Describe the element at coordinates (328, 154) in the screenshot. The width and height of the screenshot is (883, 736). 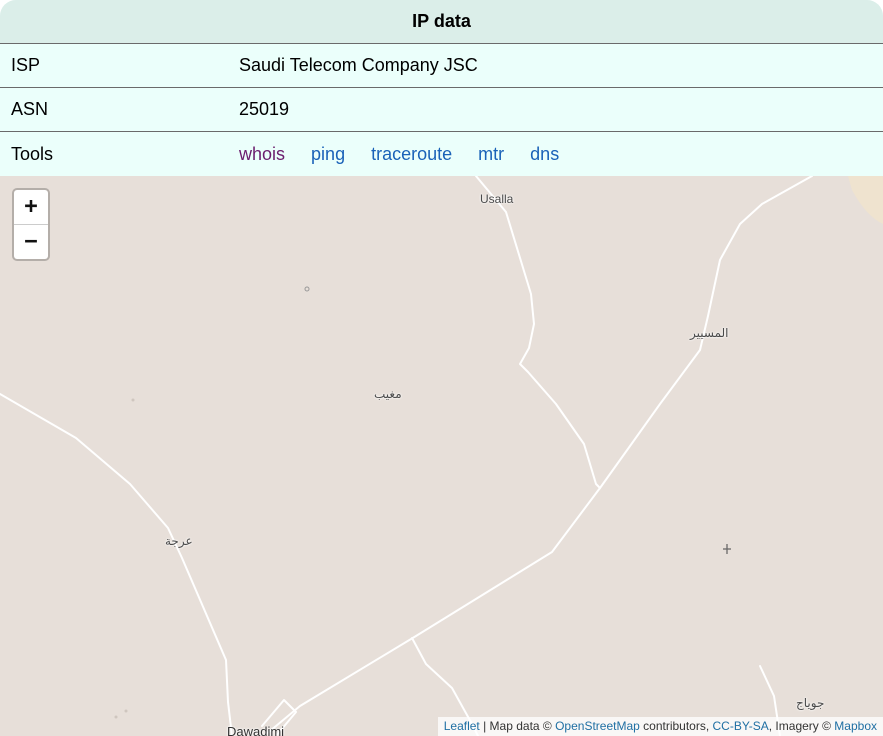
I see `ping-link: ping` at that location.